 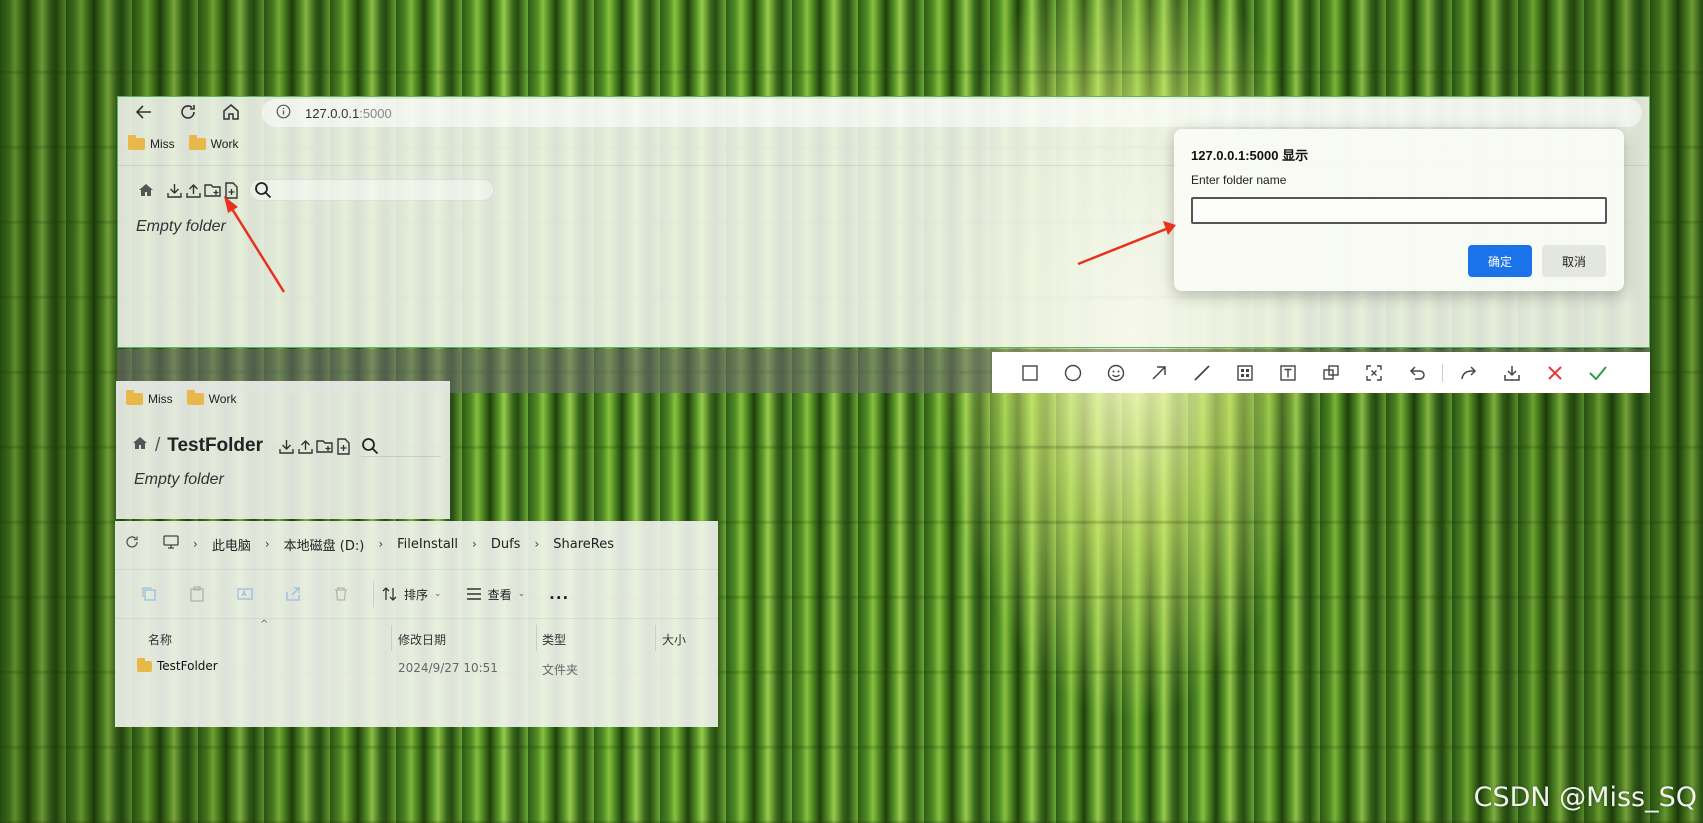 I want to click on command-separator, so click(x=373, y=594).